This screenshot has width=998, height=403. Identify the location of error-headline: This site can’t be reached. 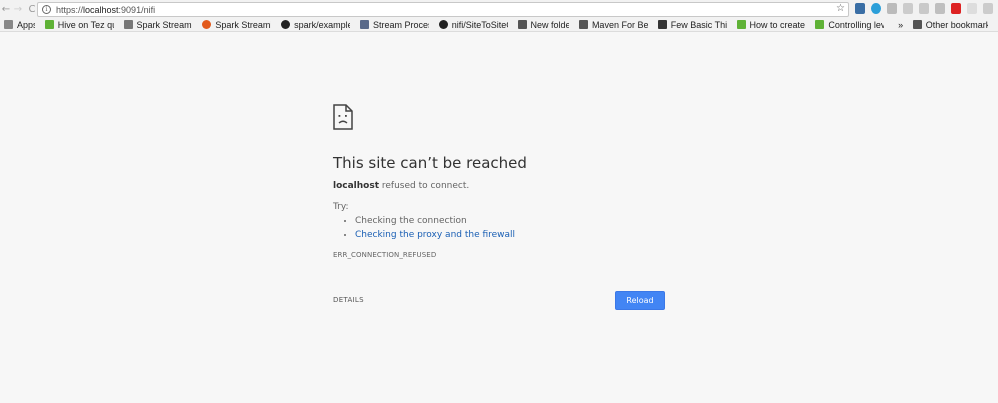
(430, 163).